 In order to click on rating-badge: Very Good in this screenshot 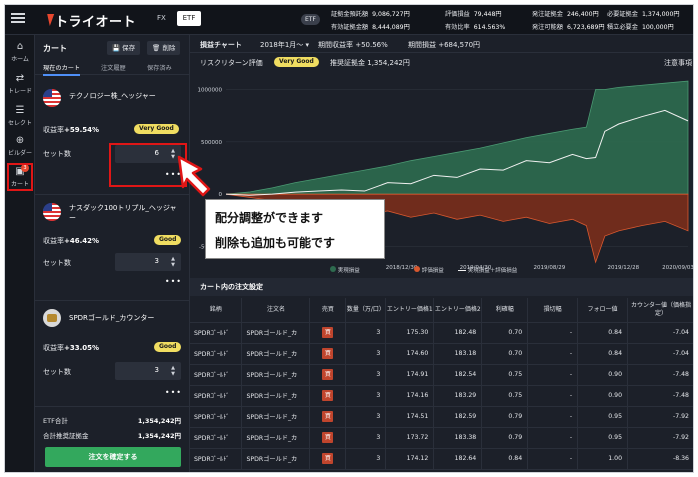, I will do `click(156, 129)`.